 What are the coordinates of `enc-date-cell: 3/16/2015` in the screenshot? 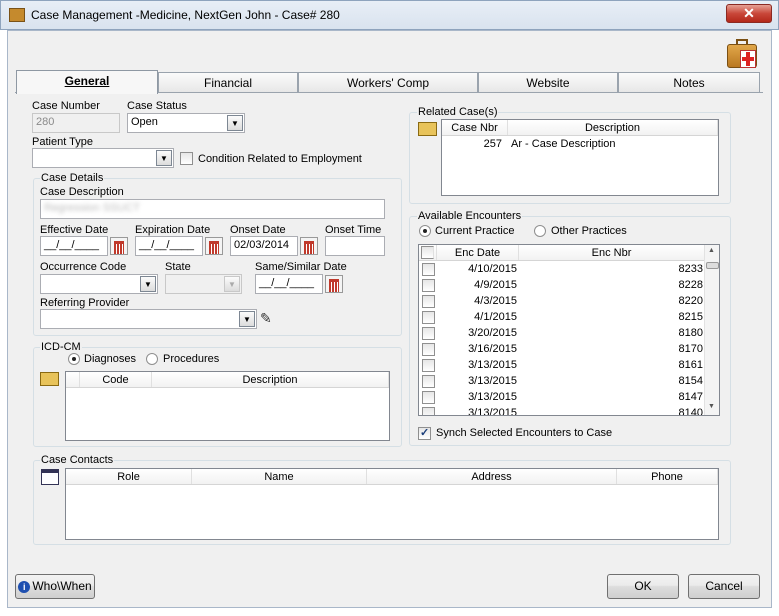 It's located at (492, 349).